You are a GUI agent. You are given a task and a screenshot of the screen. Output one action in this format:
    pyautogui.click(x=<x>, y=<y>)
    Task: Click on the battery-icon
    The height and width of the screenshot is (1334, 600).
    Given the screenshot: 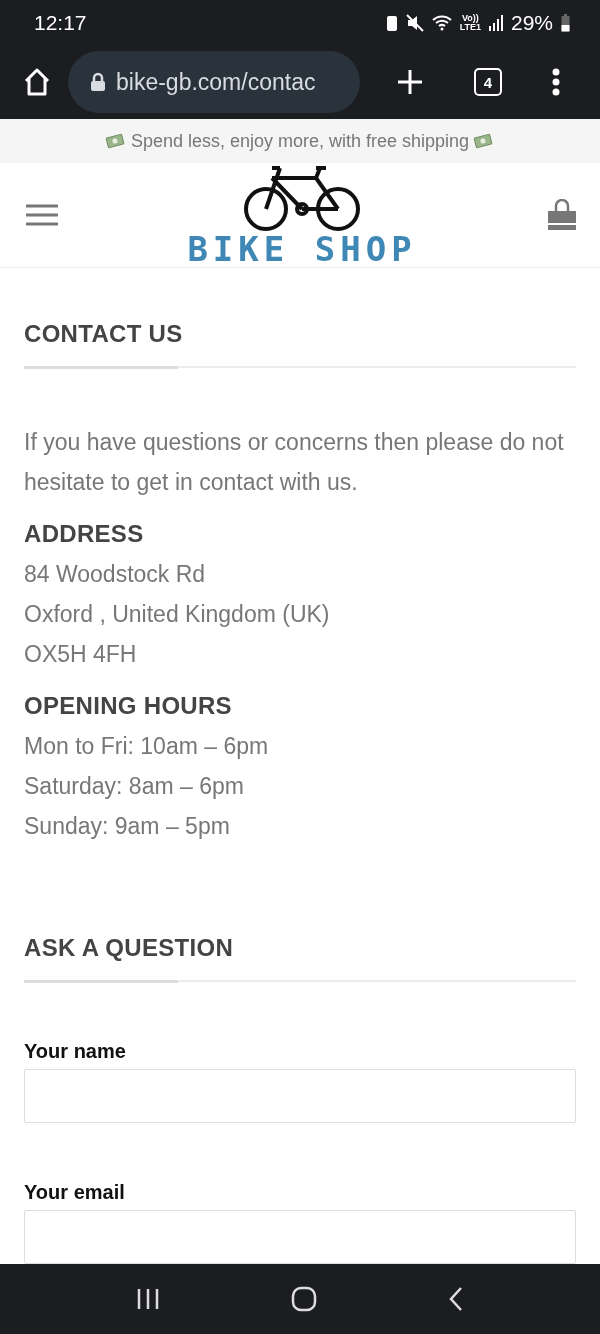 What is the action you would take?
    pyautogui.click(x=565, y=22)
    